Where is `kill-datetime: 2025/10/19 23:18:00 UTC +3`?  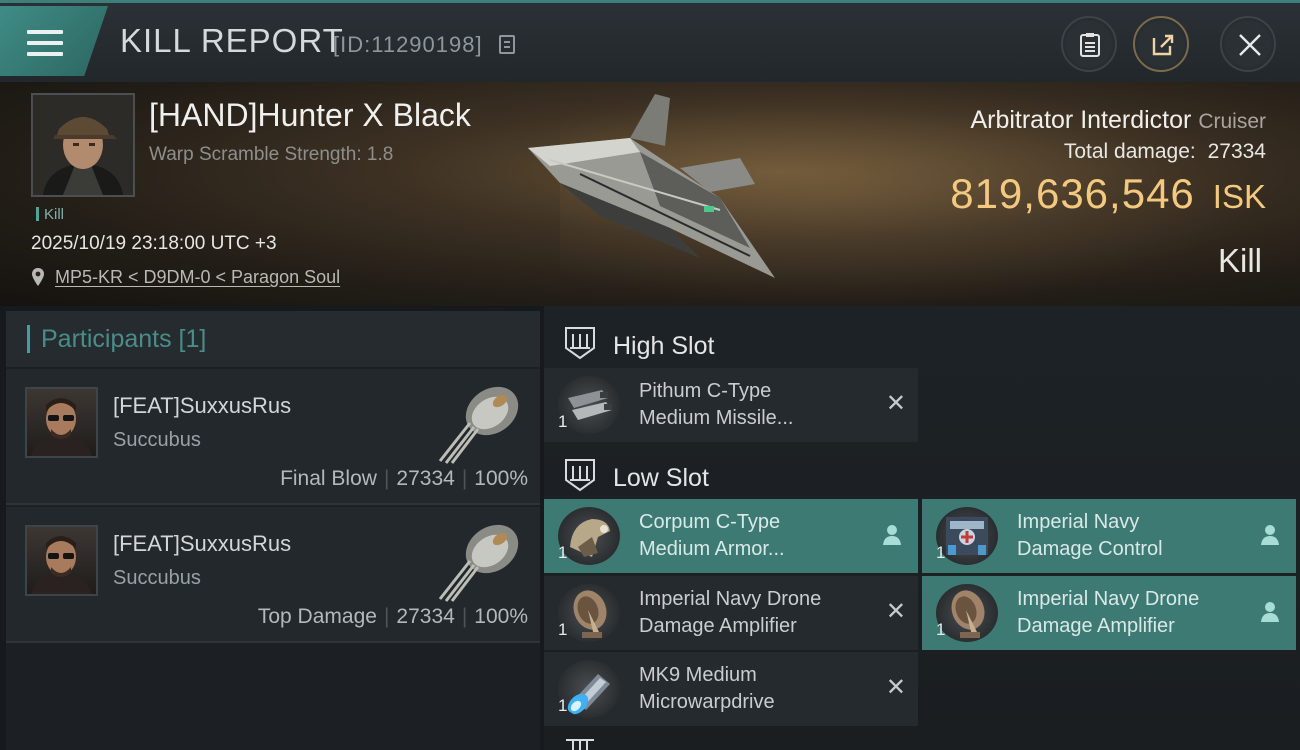 kill-datetime: 2025/10/19 23:18:00 UTC +3 is located at coordinates (154, 243).